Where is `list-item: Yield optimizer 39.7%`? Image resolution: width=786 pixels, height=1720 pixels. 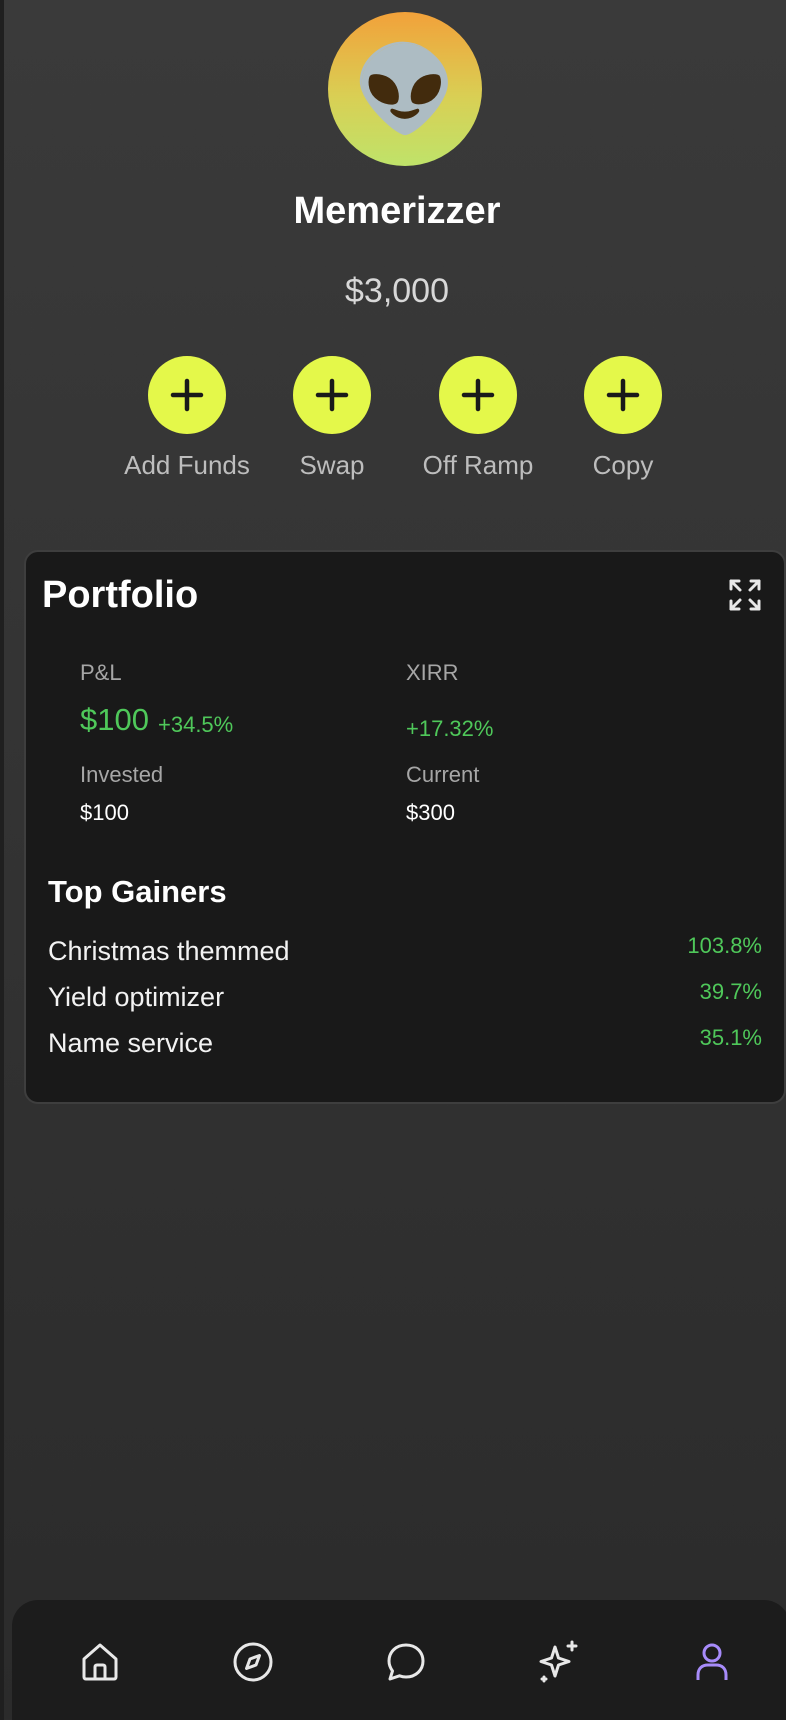 list-item: Yield optimizer 39.7% is located at coordinates (405, 1003).